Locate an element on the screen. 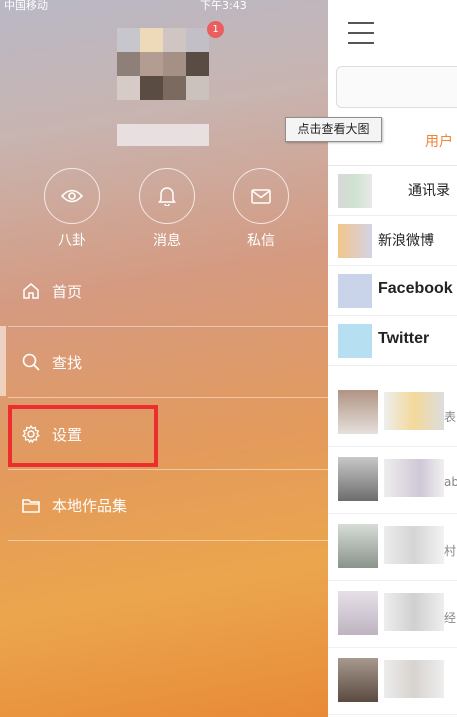 This screenshot has height=717, width=457. quick-action-direct-messages: 私信 is located at coordinates (261, 209).